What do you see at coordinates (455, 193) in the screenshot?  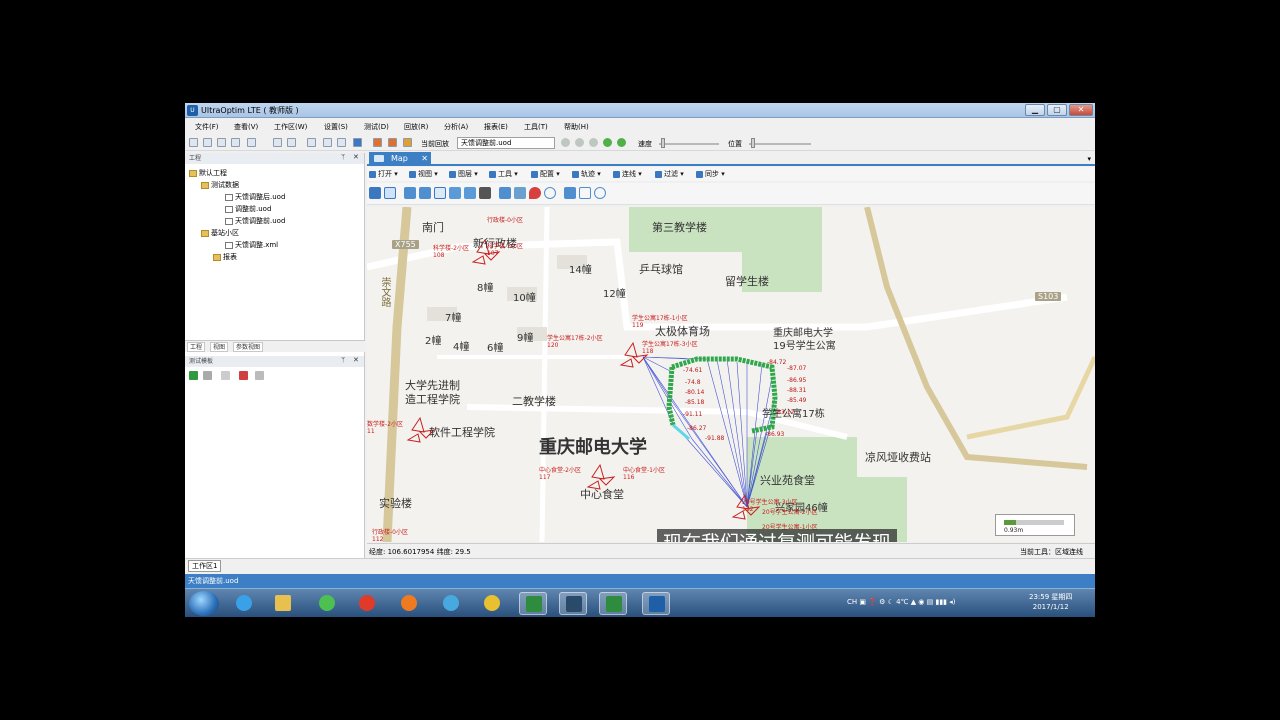 I see `zoom-in-icon` at bounding box center [455, 193].